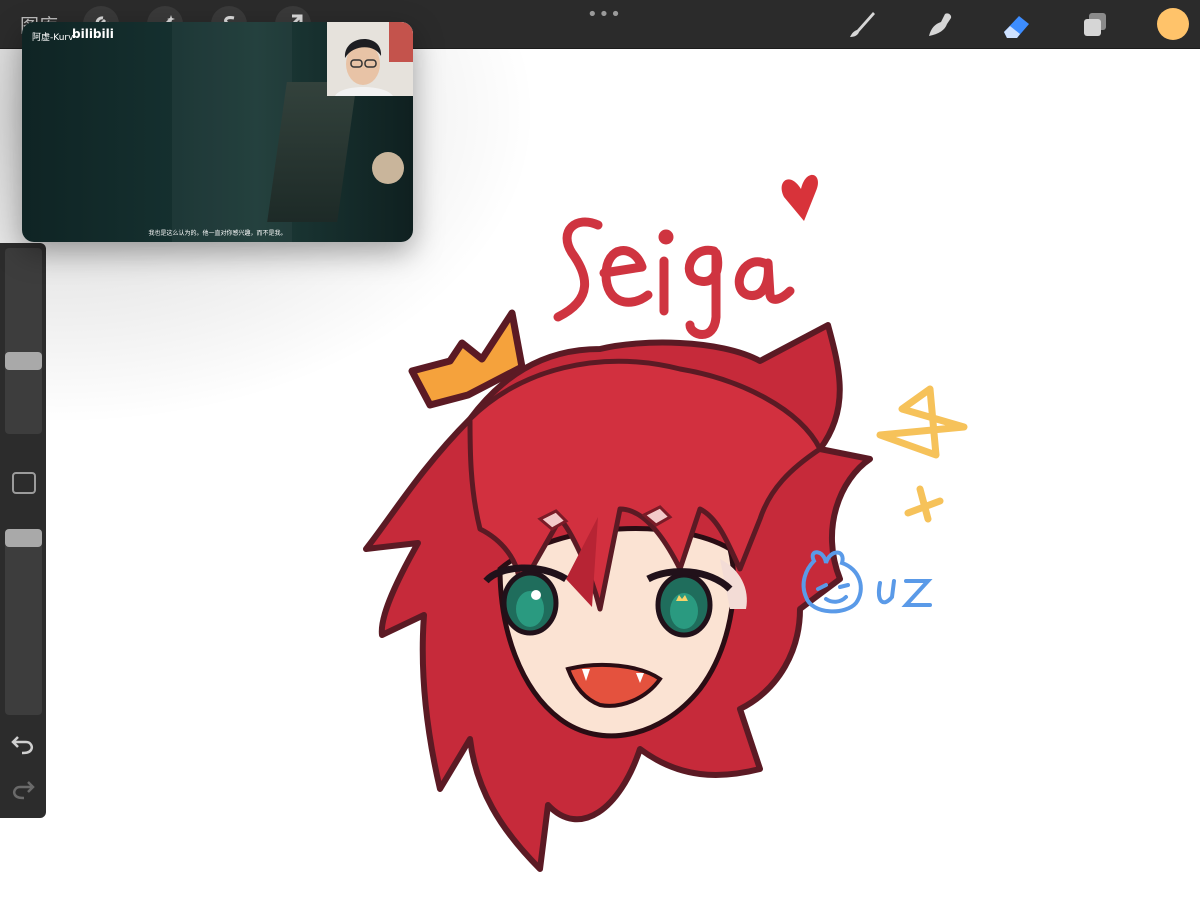 This screenshot has width=1200, height=900. Describe the element at coordinates (23, 538) in the screenshot. I see `opacity-thumb` at that location.